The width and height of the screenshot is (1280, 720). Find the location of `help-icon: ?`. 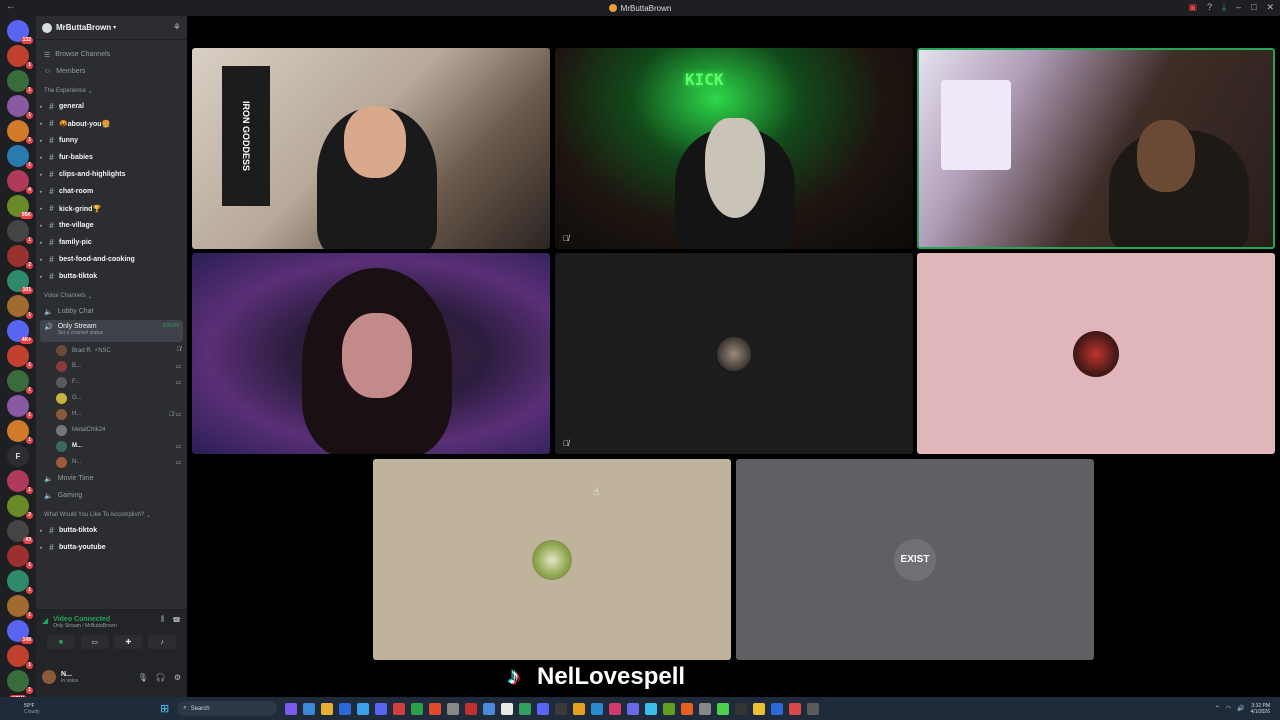

help-icon: ? is located at coordinates (1209, 7).